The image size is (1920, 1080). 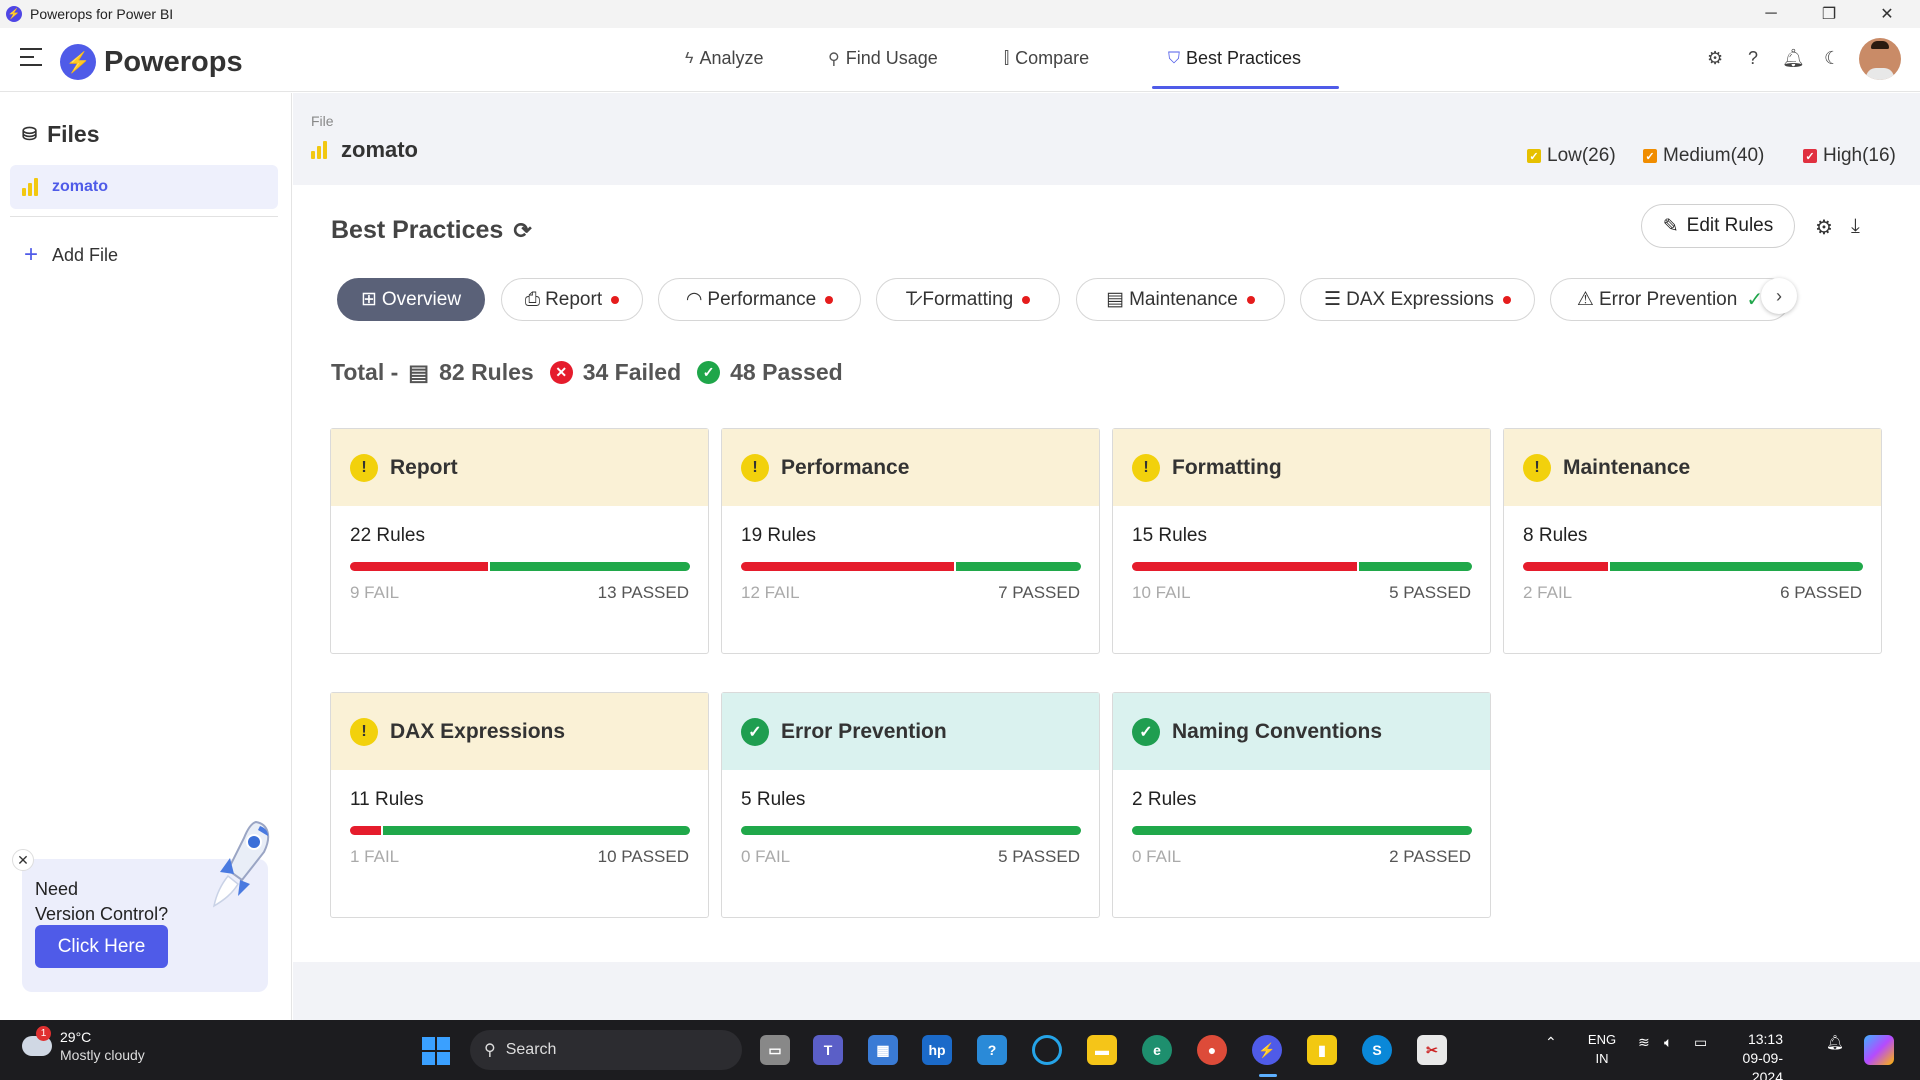 What do you see at coordinates (1855, 226) in the screenshot?
I see `download-icon: ⤓` at bounding box center [1855, 226].